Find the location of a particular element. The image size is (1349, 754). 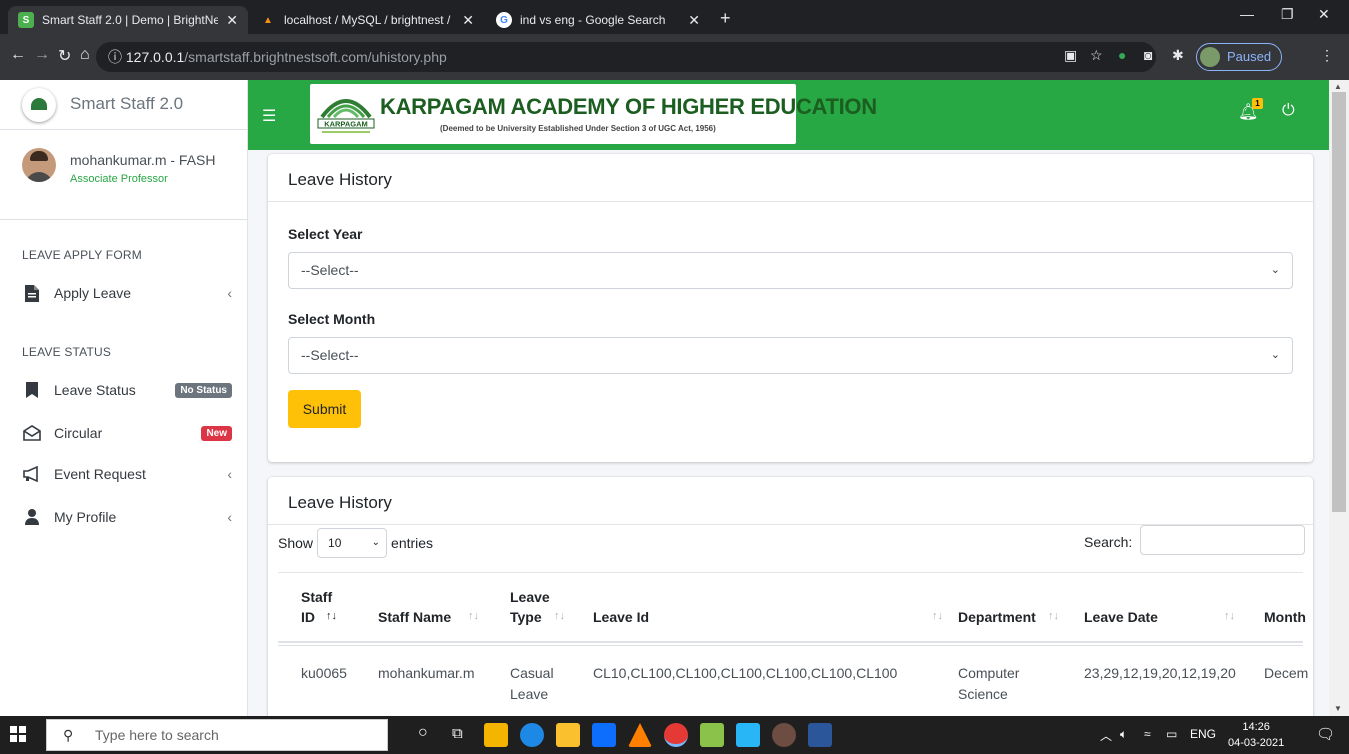

new-badge: New is located at coordinates (216, 433).